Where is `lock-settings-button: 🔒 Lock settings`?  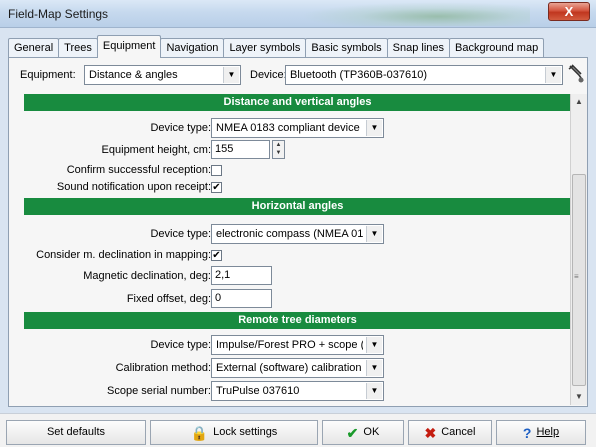 lock-settings-button: 🔒 Lock settings is located at coordinates (234, 432).